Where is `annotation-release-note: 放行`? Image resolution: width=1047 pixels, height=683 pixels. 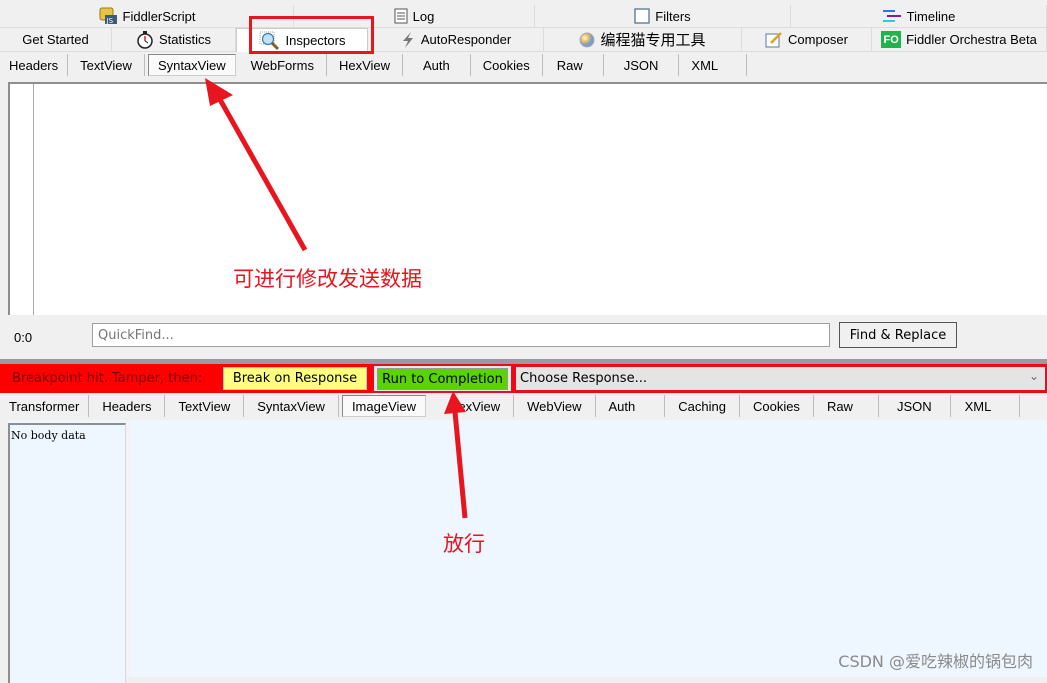
annotation-release-note: 放行 is located at coordinates (464, 544).